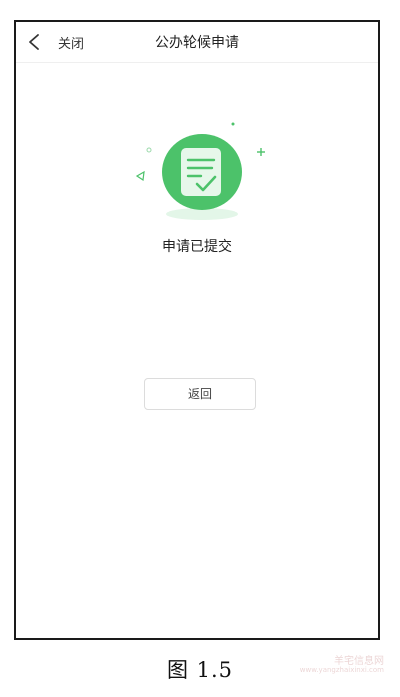 The width and height of the screenshot is (400, 697). Describe the element at coordinates (200, 394) in the screenshot. I see `return-button: 返回` at that location.